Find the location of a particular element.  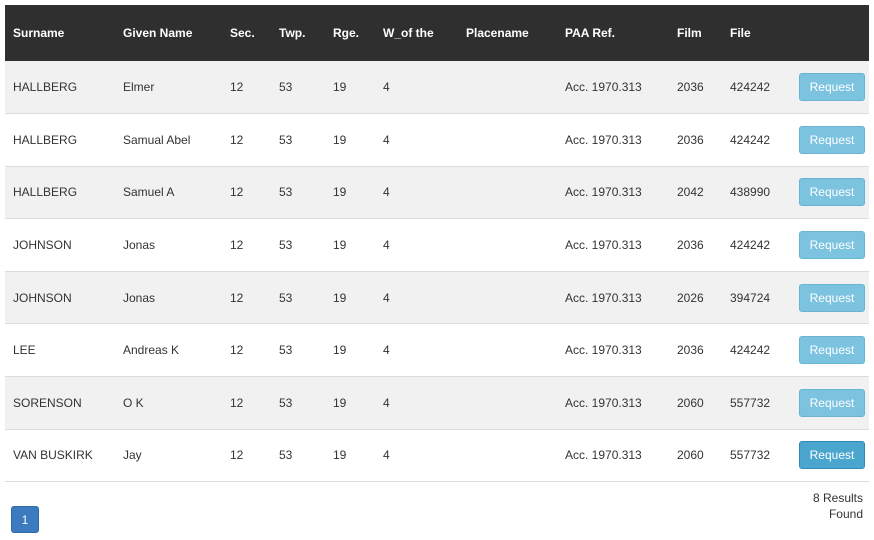

cell-surname: LEE is located at coordinates (24, 350).